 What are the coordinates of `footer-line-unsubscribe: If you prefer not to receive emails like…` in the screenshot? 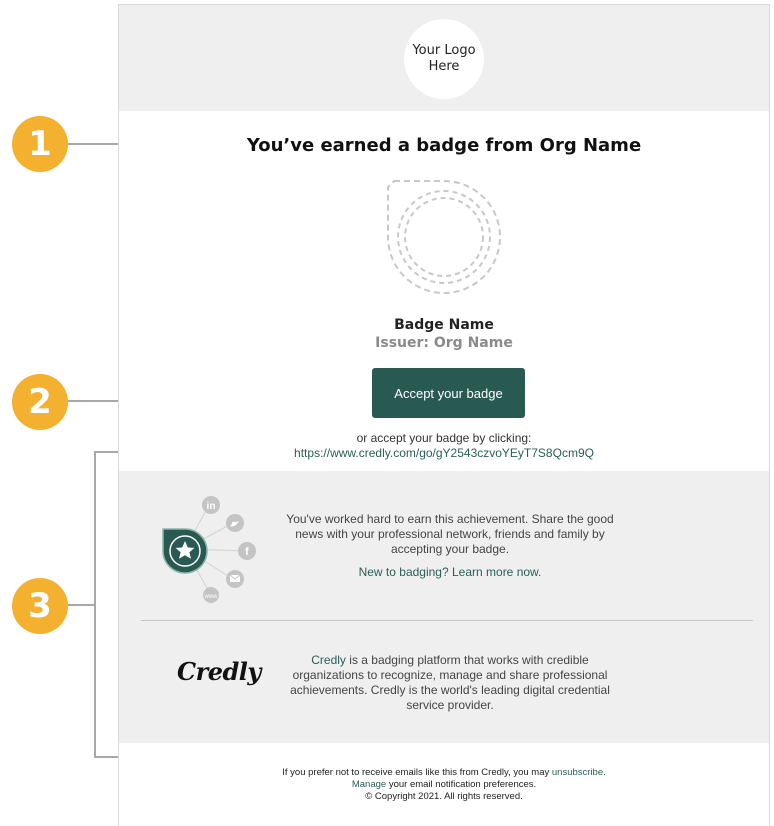 It's located at (444, 773).